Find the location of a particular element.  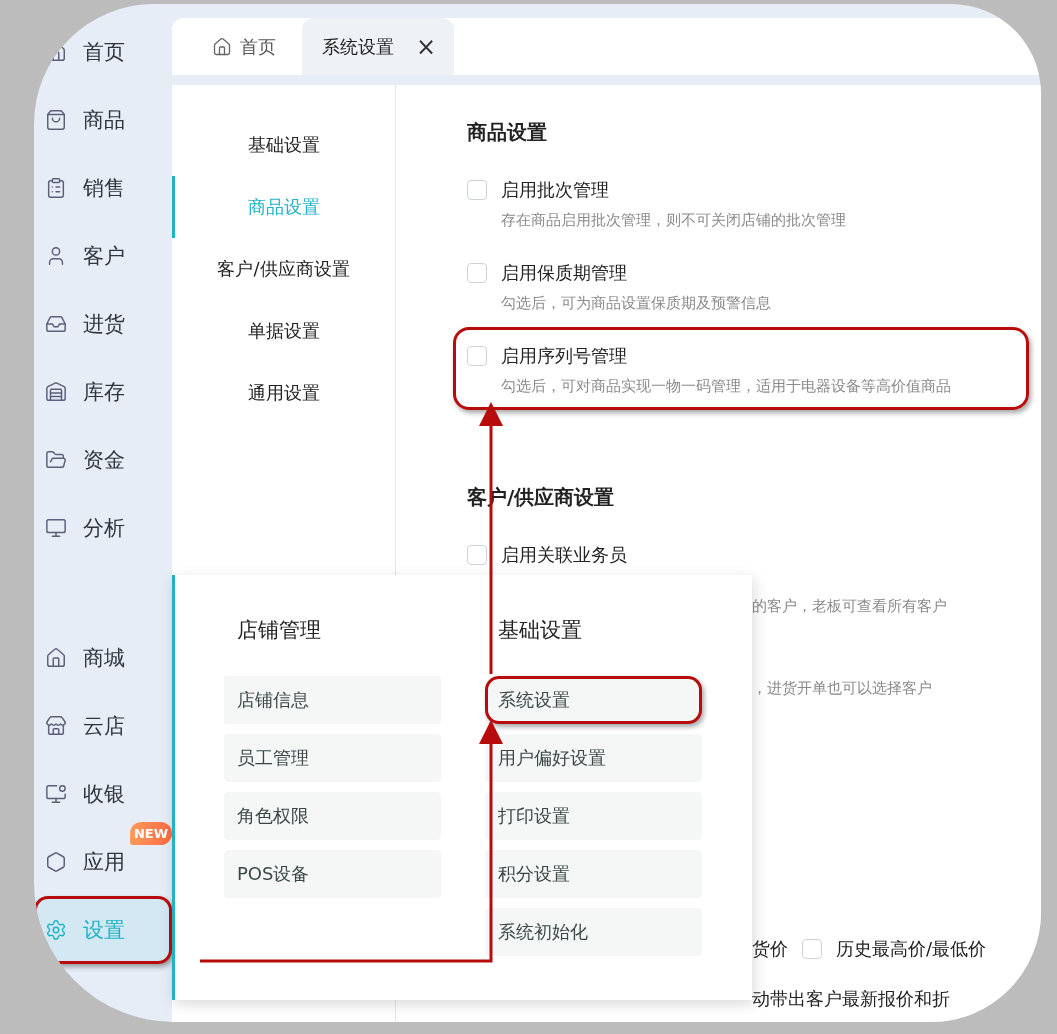

close-button: × is located at coordinates (426, 46).